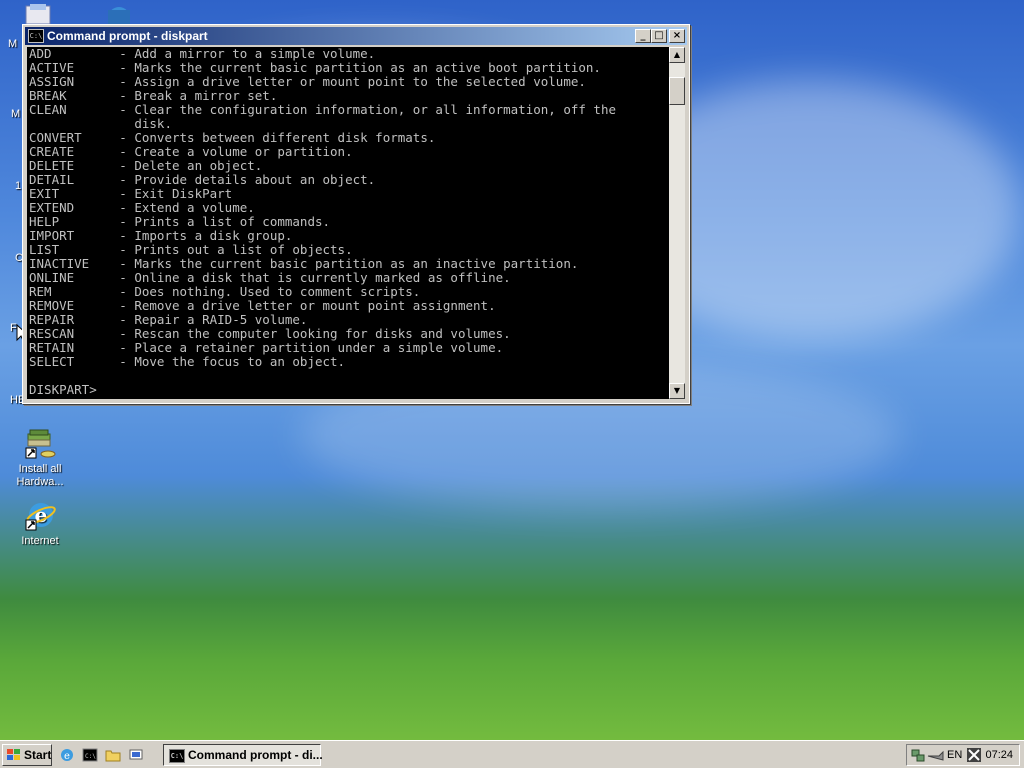  What do you see at coordinates (119, 16) in the screenshot?
I see `network-icon` at bounding box center [119, 16].